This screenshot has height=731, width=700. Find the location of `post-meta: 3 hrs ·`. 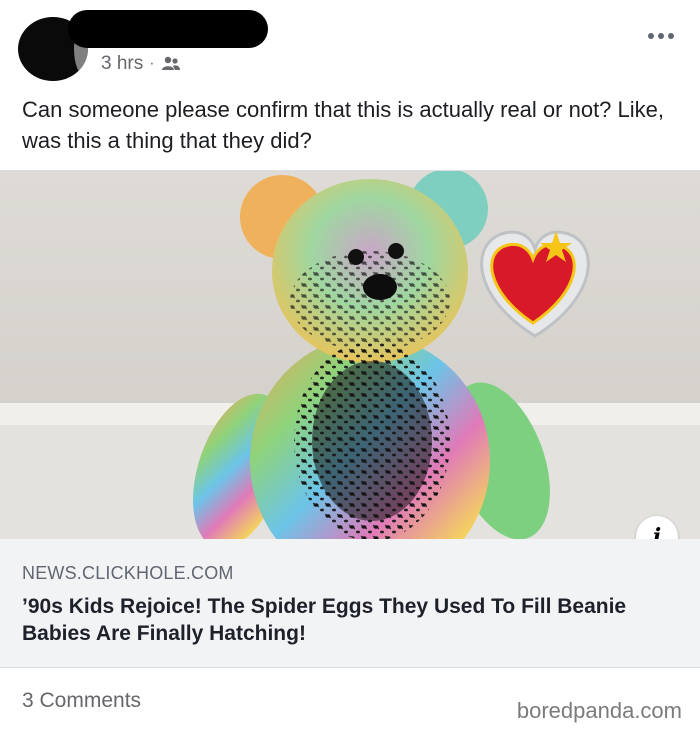

post-meta: 3 hrs · is located at coordinates (141, 64).